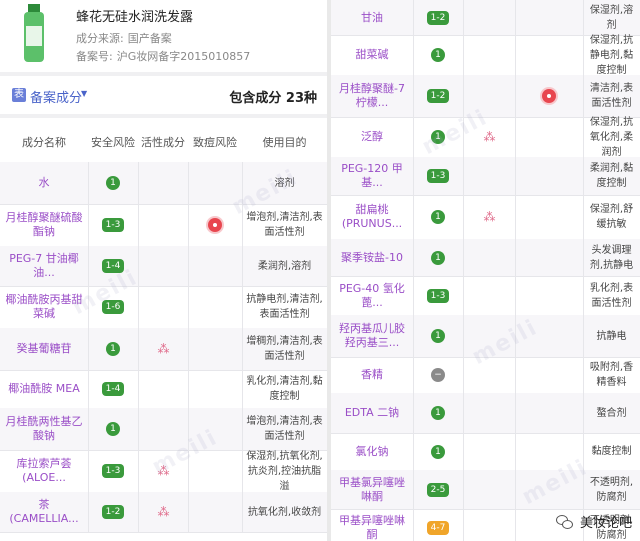  I want to click on ingredient-row: 椰油酰胺丙基甜菜碱 1-6 抗静电剂,清洁剂,表面活性剂, so click(163, 307).